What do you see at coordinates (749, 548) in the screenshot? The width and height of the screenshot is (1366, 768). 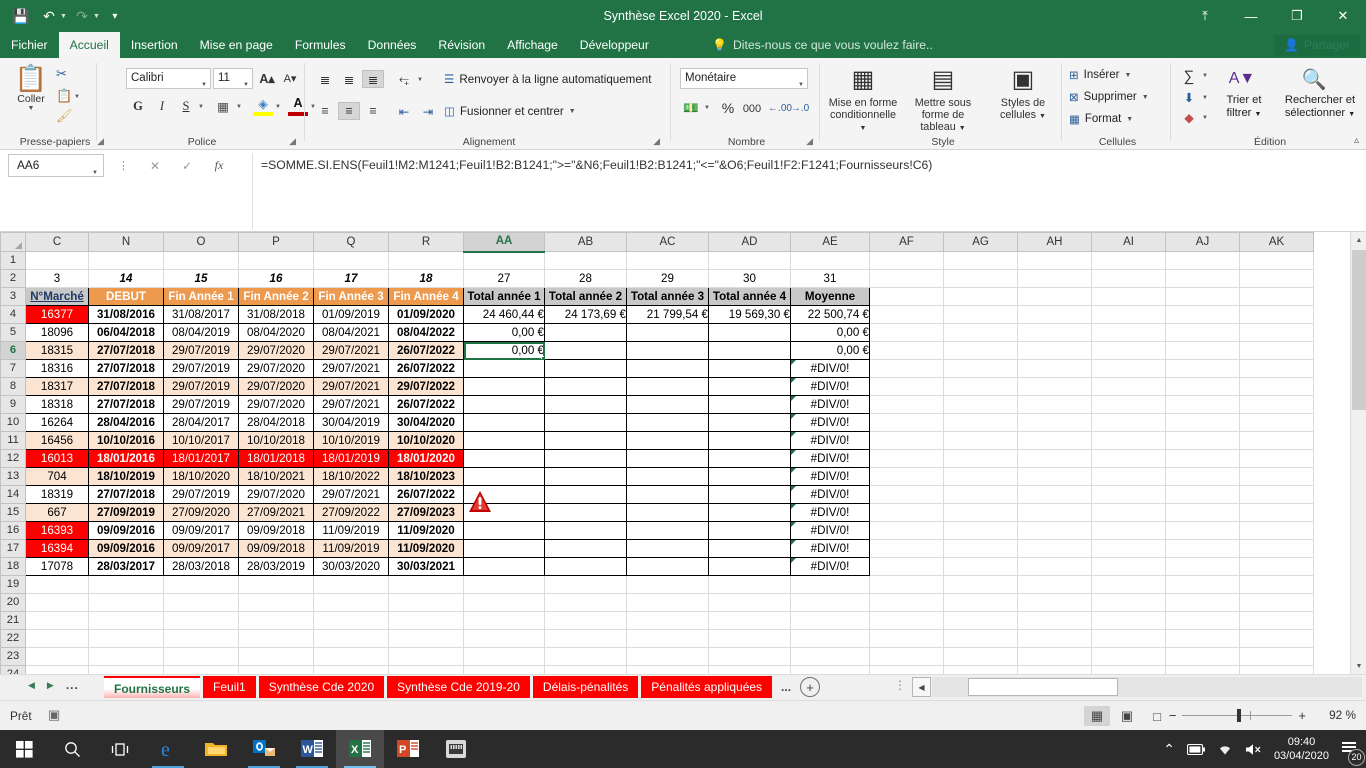 I see `cell-AD17` at bounding box center [749, 548].